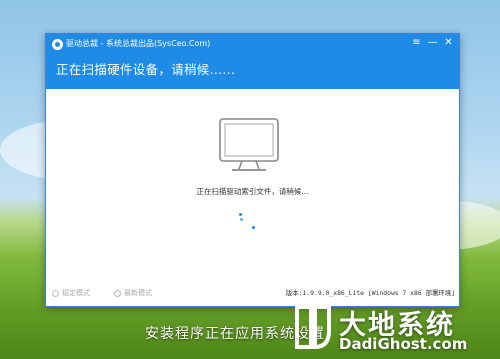 This screenshot has height=359, width=500. Describe the element at coordinates (76, 293) in the screenshot. I see `stable-mode-label: 稳定模式` at that location.